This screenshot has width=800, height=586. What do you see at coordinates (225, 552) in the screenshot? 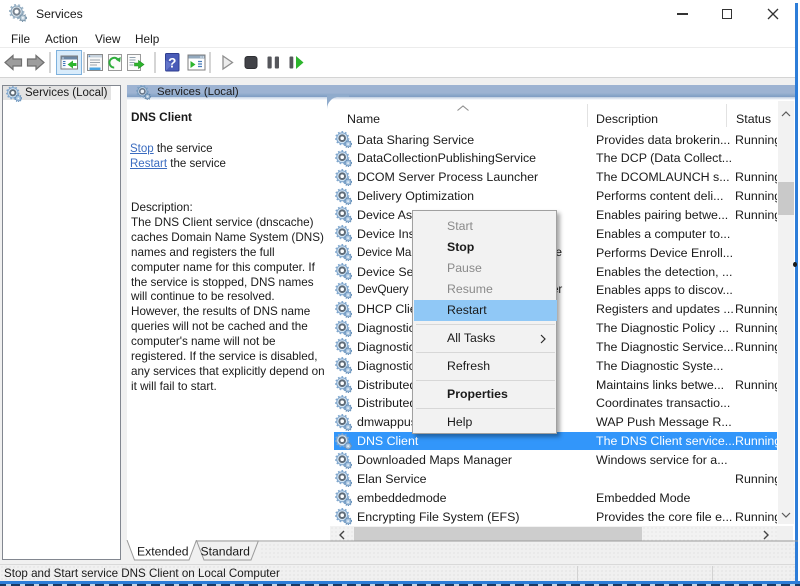
I see `svg-text: Standard` at bounding box center [225, 552].